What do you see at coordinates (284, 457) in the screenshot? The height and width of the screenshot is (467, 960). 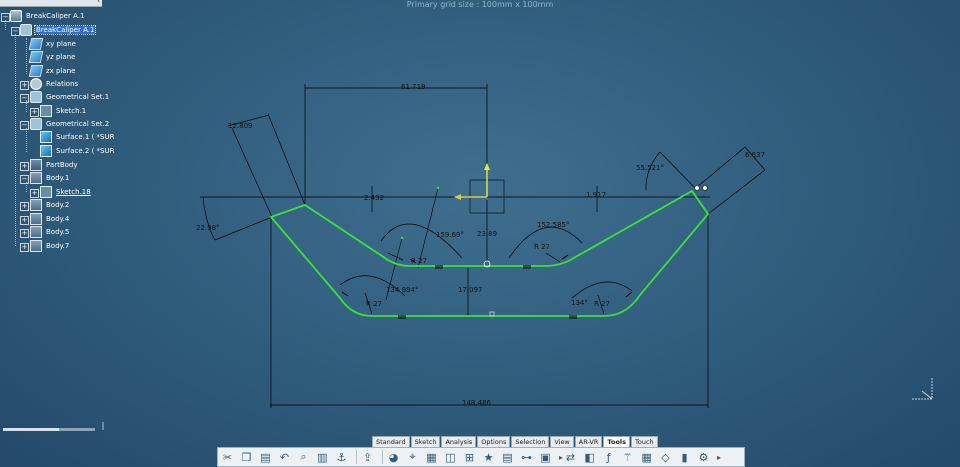 I see `undo-icon: ↶` at bounding box center [284, 457].